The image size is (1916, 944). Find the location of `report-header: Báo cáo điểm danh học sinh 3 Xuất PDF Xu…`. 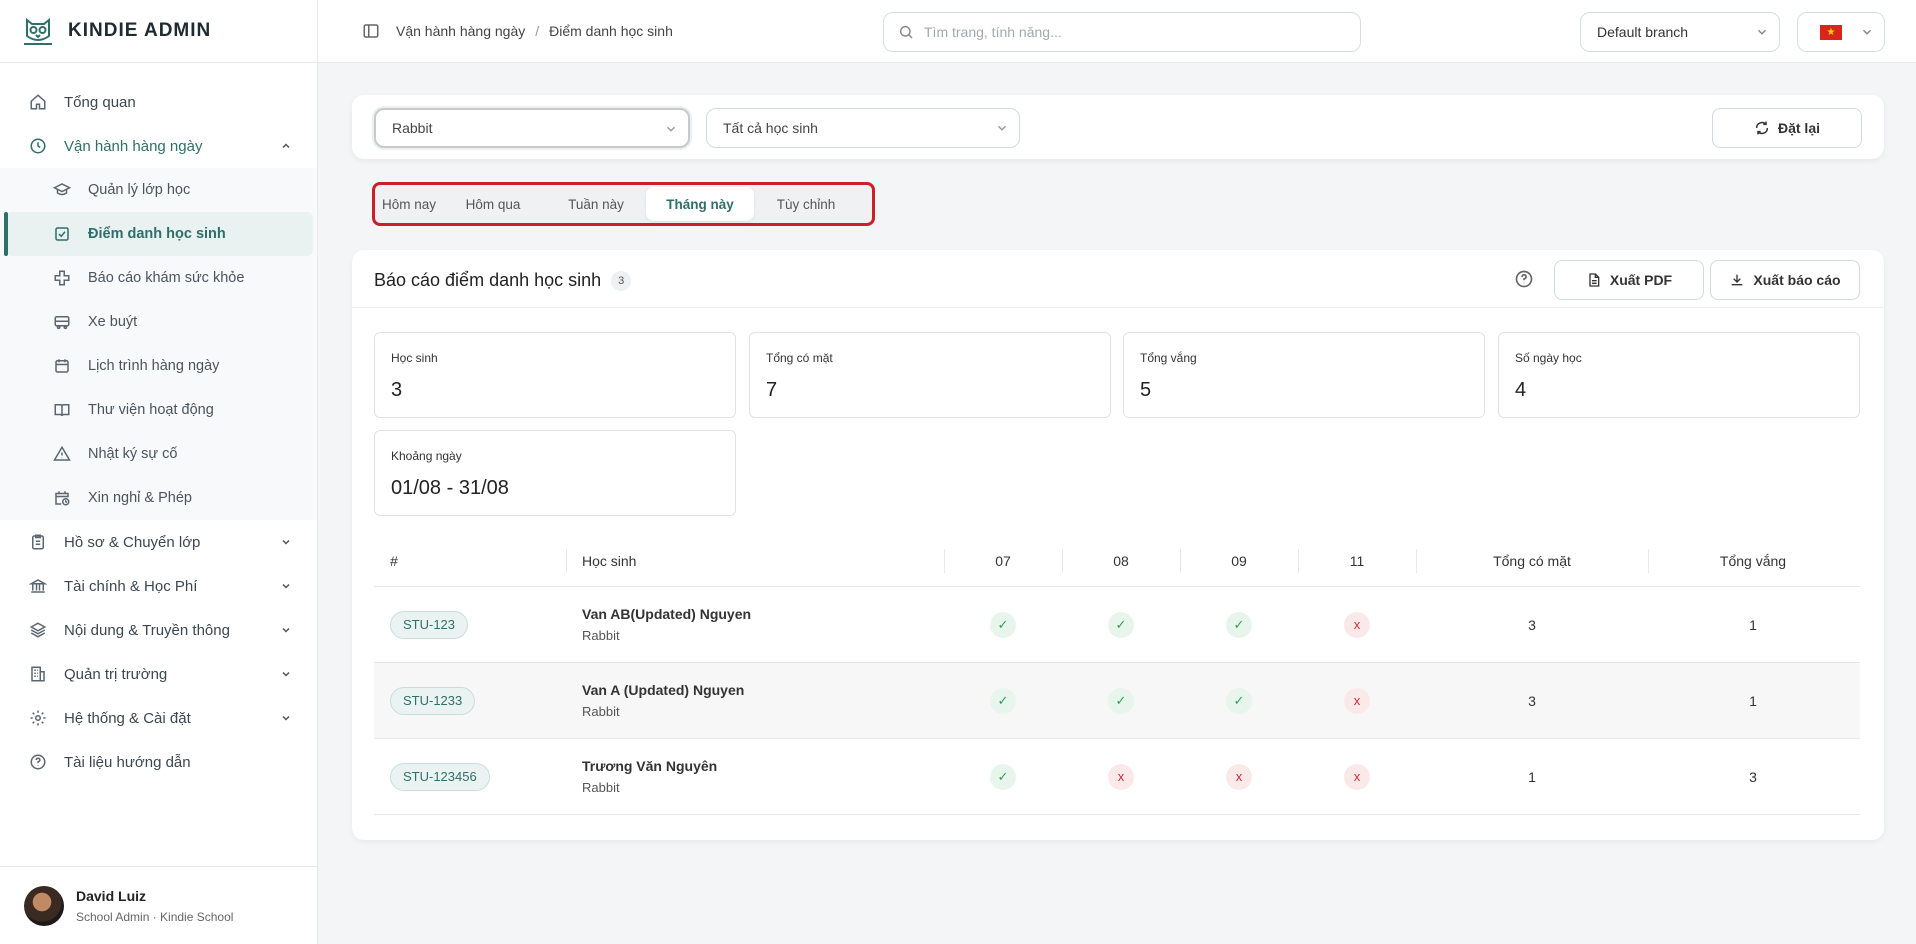

report-header: Báo cáo điểm danh học sinh 3 Xuất PDF Xu… is located at coordinates (1118, 279).